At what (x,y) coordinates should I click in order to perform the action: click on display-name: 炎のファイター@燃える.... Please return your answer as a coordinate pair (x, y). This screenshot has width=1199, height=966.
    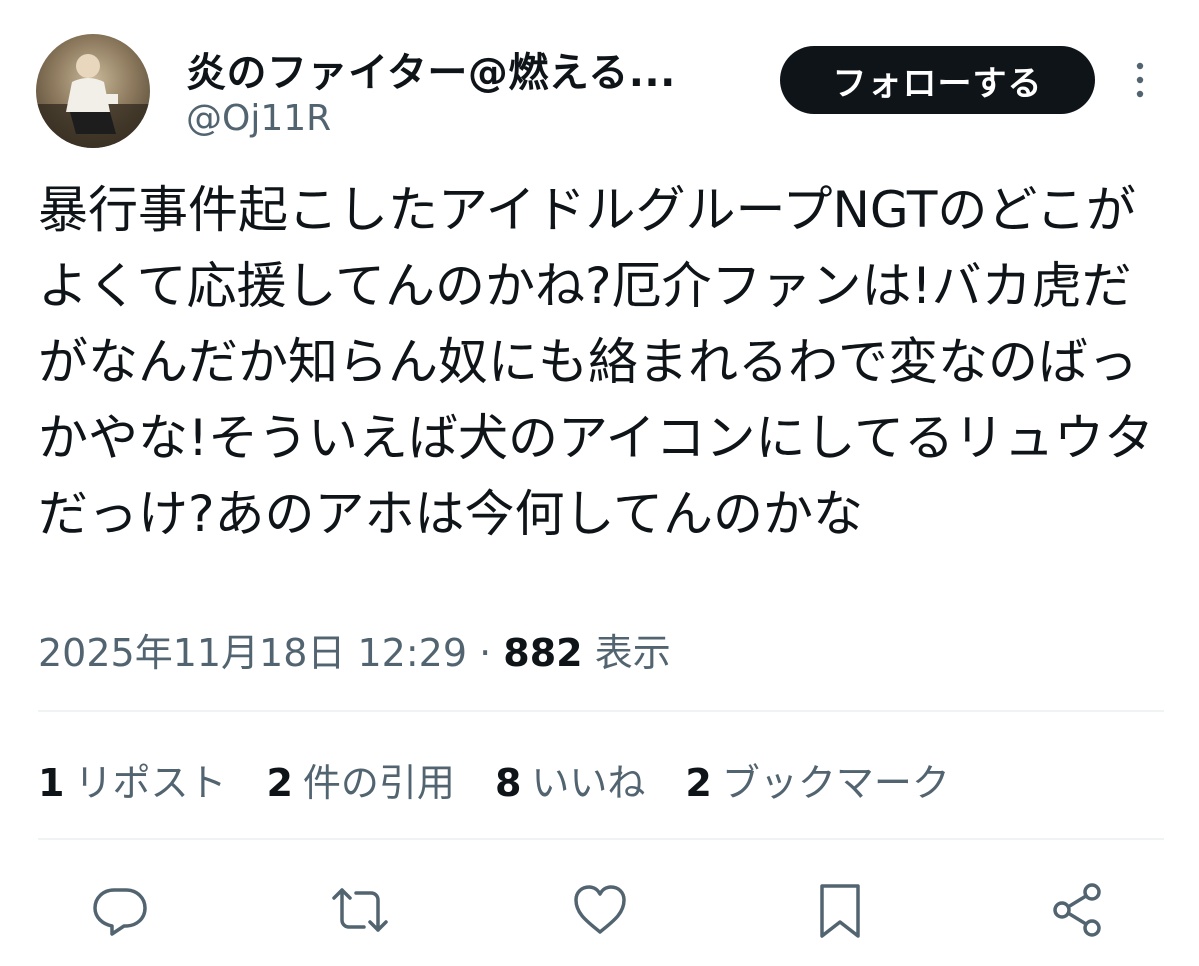
    Looking at the image, I should click on (431, 69).